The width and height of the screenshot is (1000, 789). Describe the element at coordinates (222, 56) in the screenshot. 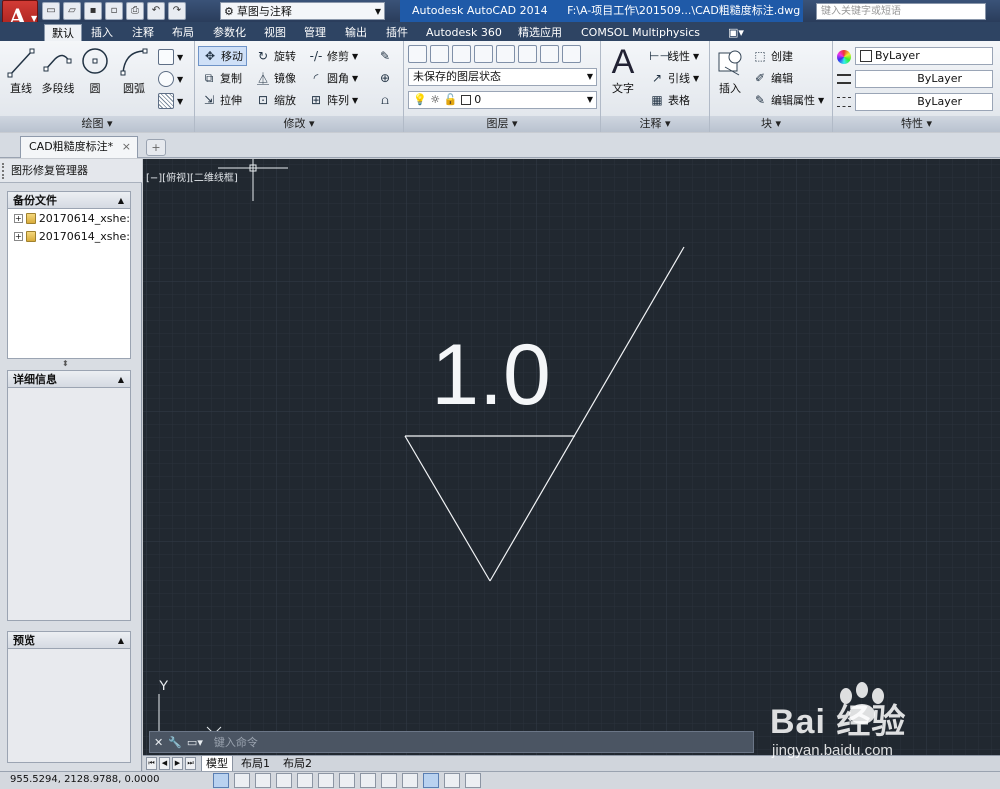

I see `move-button: ✥ 移动` at that location.